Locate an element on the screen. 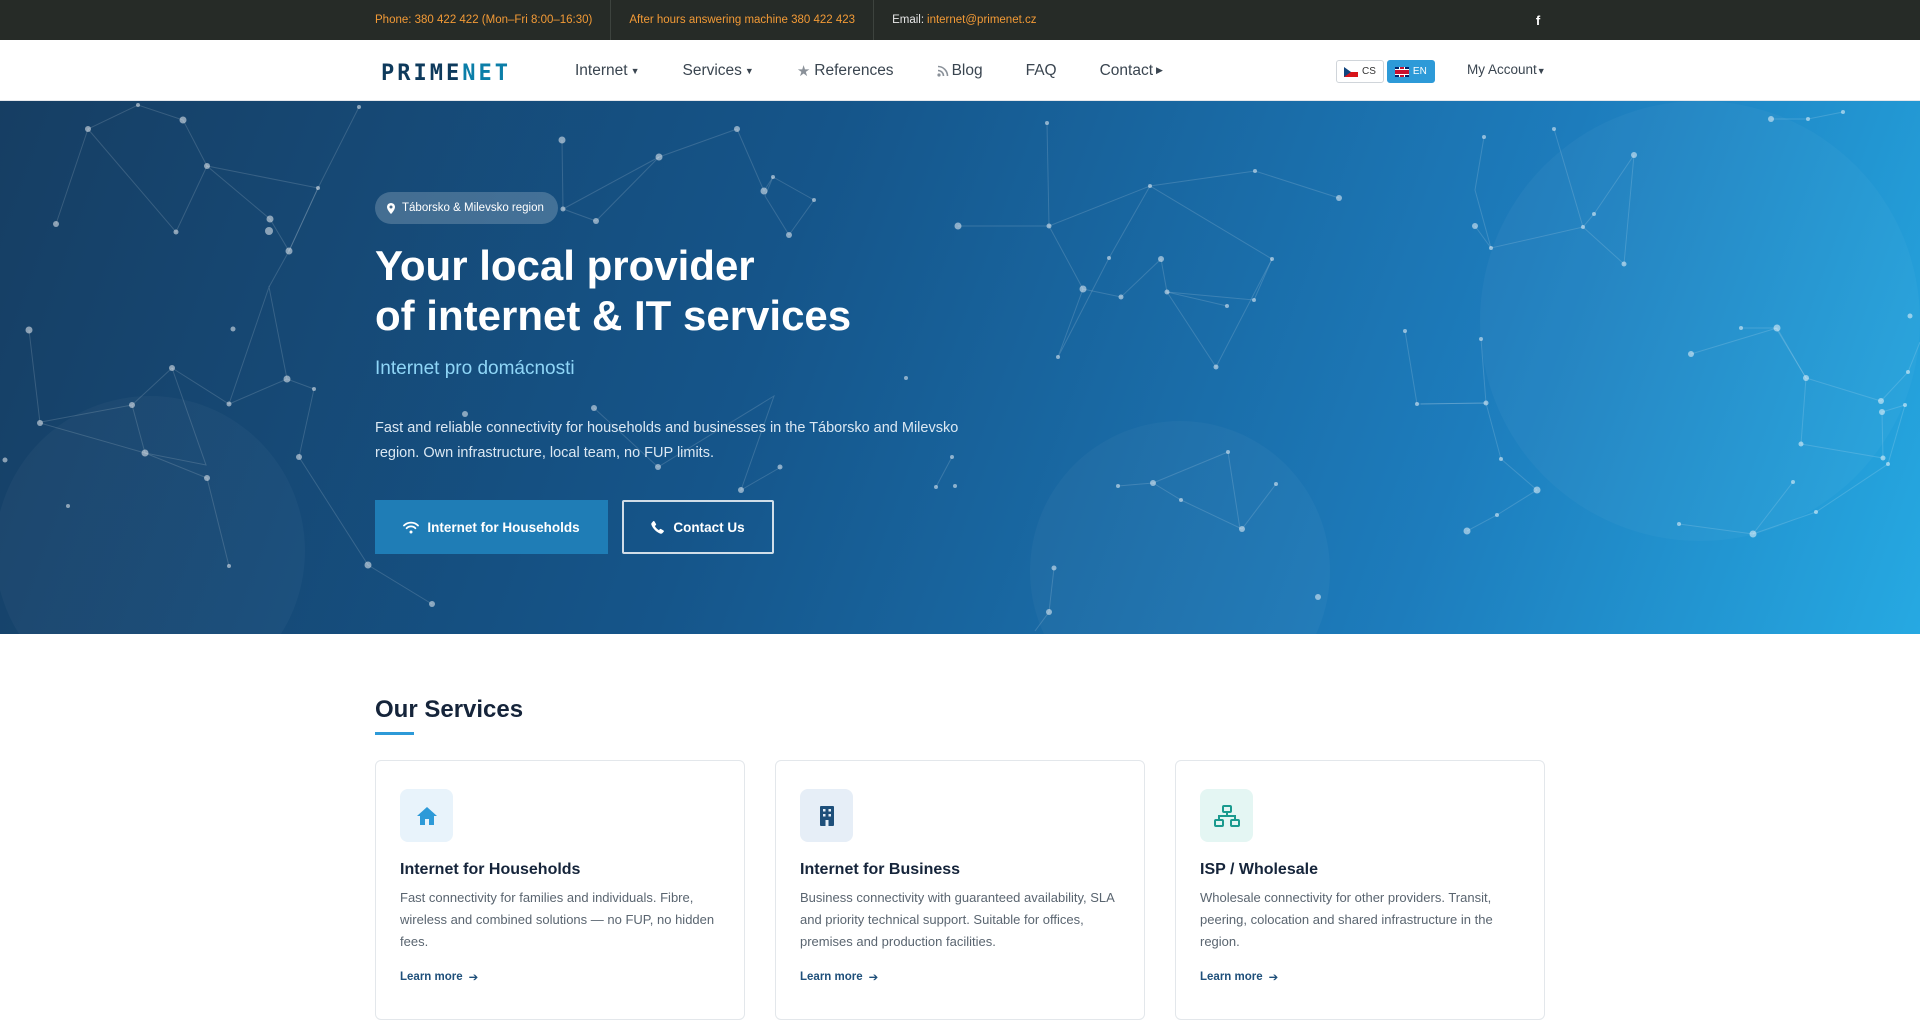 Image resolution: width=1920 pixels, height=1020 pixels. nav-faq: FAQ is located at coordinates (1041, 71).